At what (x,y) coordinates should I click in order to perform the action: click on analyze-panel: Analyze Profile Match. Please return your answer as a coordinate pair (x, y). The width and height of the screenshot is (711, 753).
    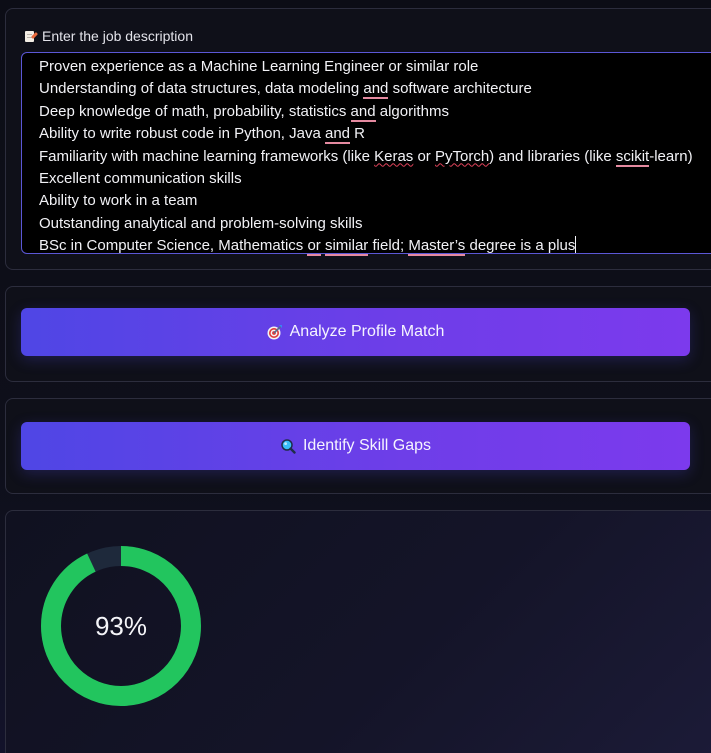
    Looking at the image, I should click on (358, 334).